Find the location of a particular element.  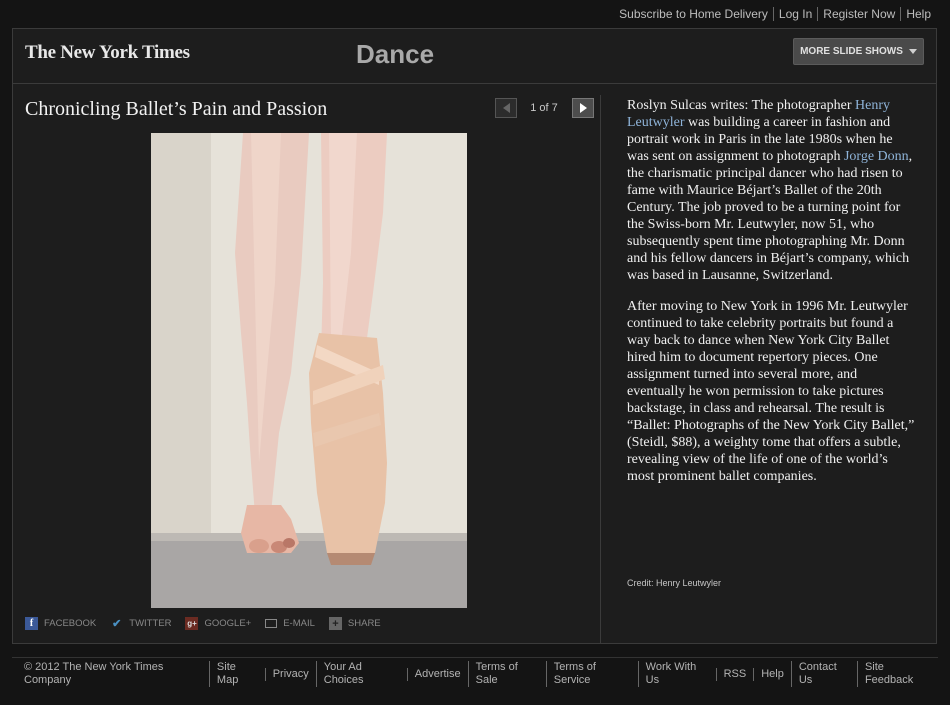

more-slide-shows-label: MORE SLIDE SHOWS is located at coordinates (851, 51).